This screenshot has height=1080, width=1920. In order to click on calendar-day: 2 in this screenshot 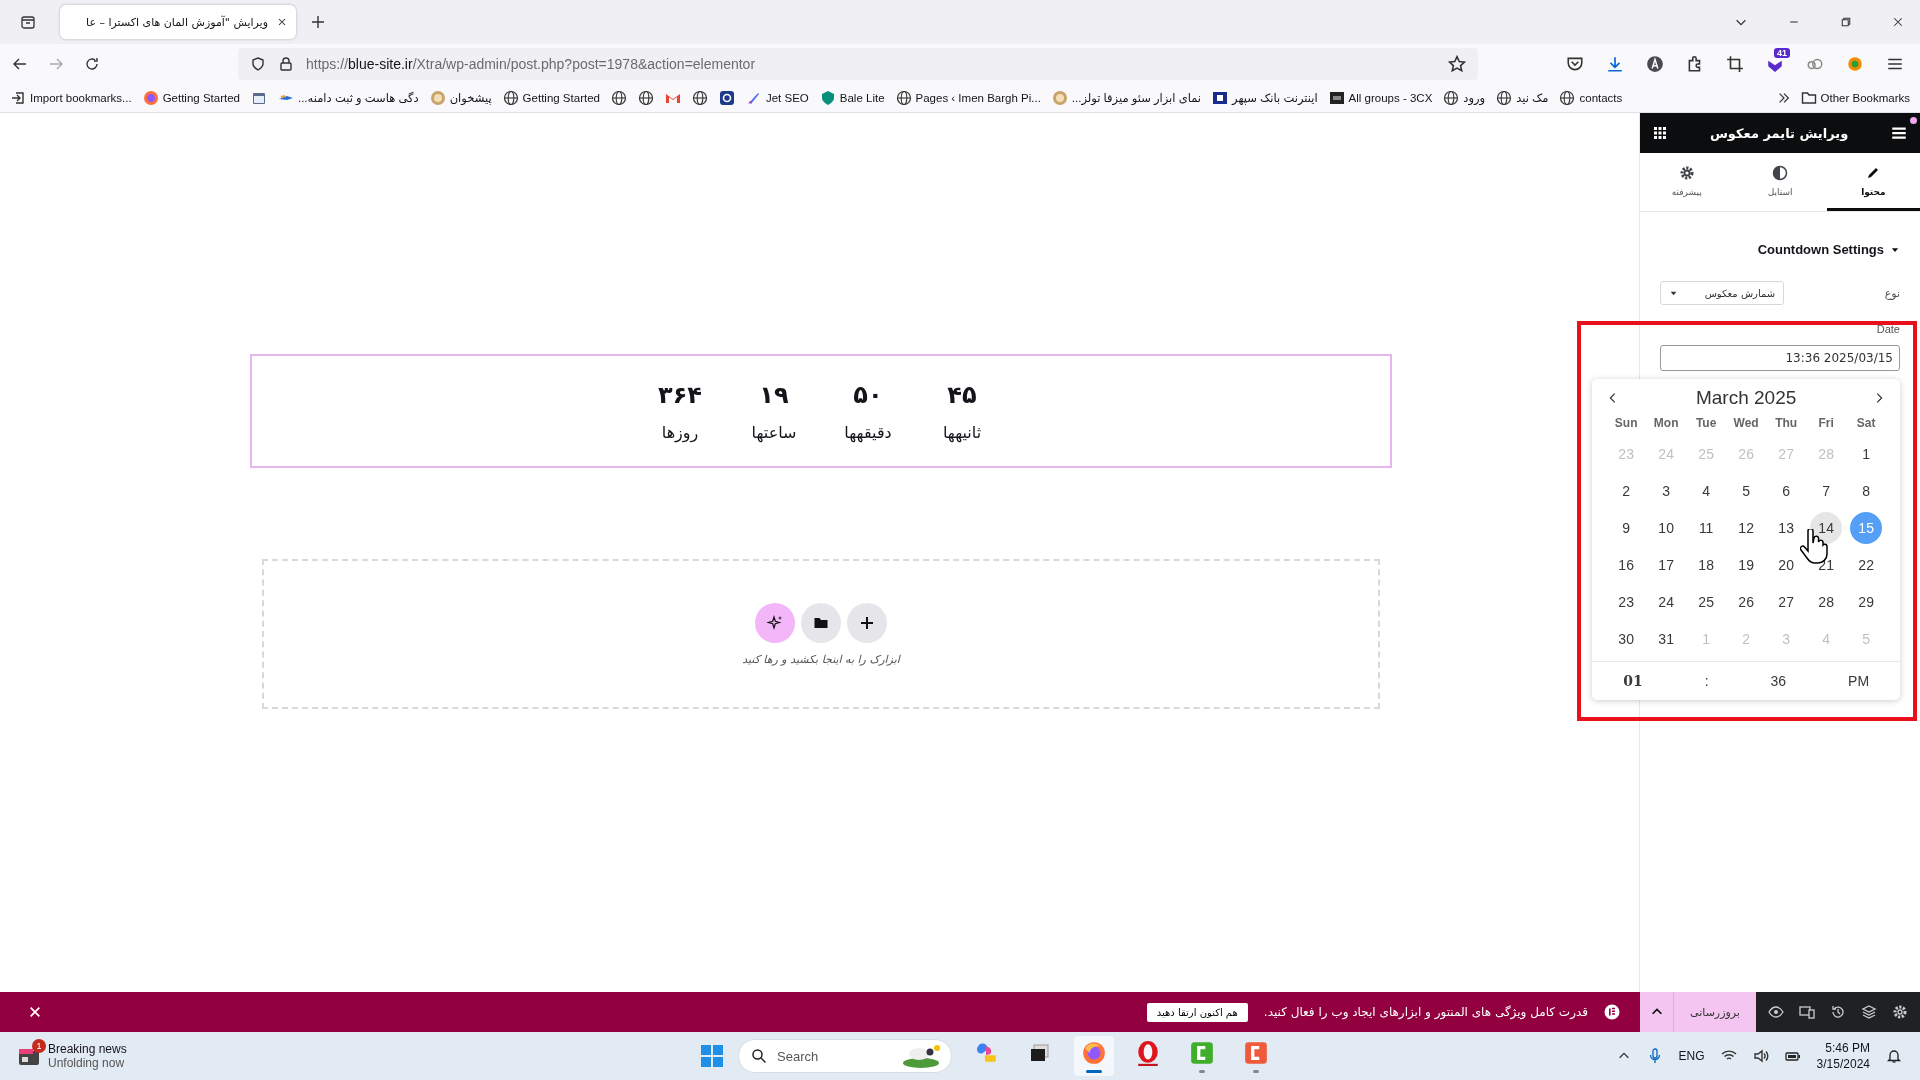, I will do `click(1626, 490)`.